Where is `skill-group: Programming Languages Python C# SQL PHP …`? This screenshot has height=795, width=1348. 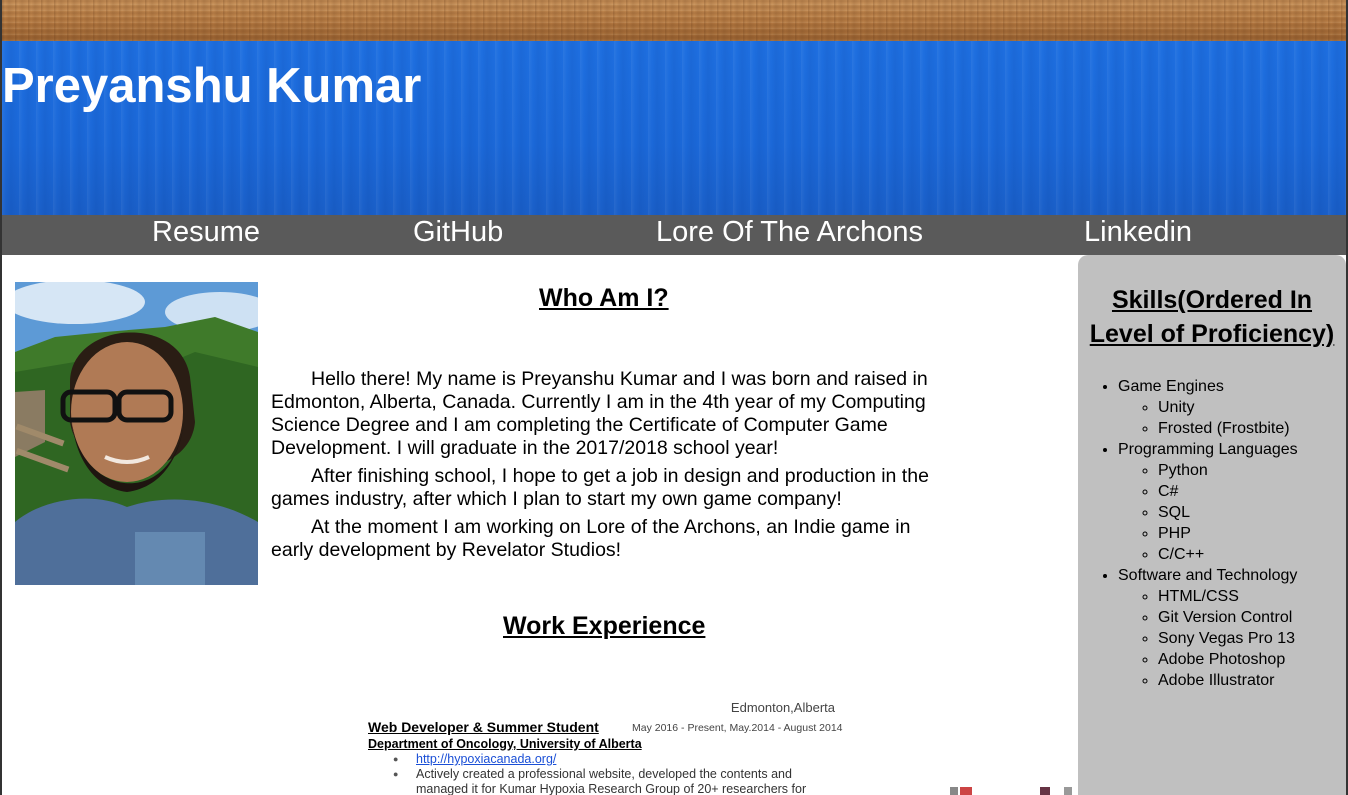
skill-group: Programming Languages Python C# SQL PHP … is located at coordinates (1208, 502).